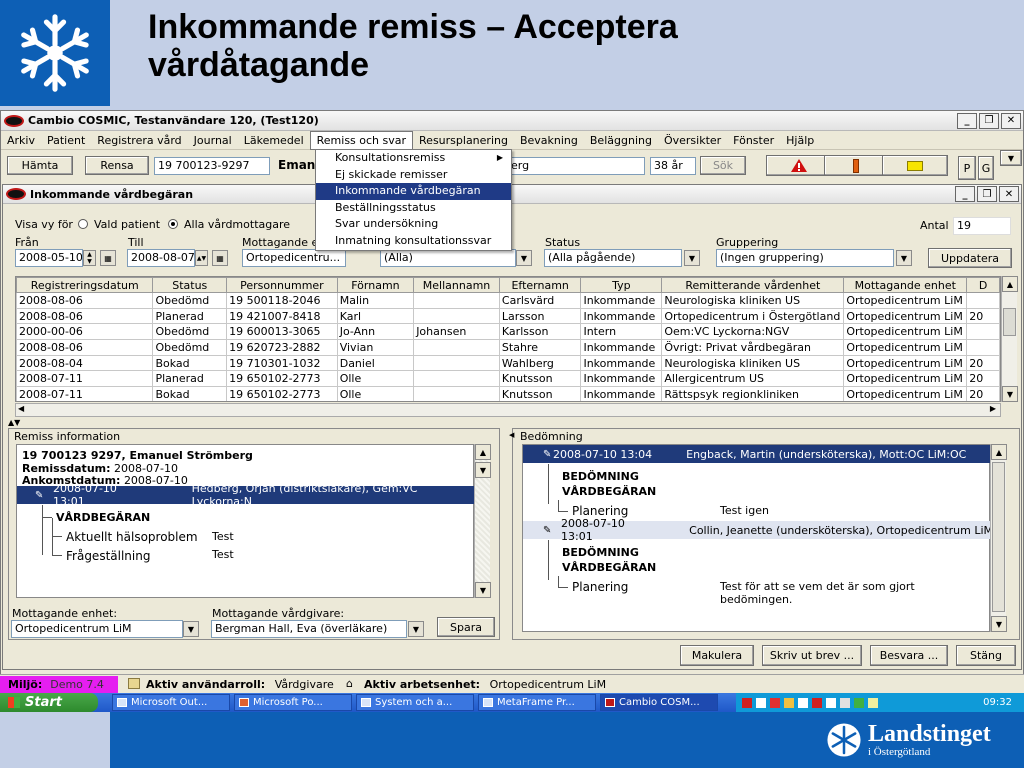 The height and width of the screenshot is (768, 1024). What do you see at coordinates (108, 258) in the screenshot?
I see `from-calendar-icon: ▦` at bounding box center [108, 258].